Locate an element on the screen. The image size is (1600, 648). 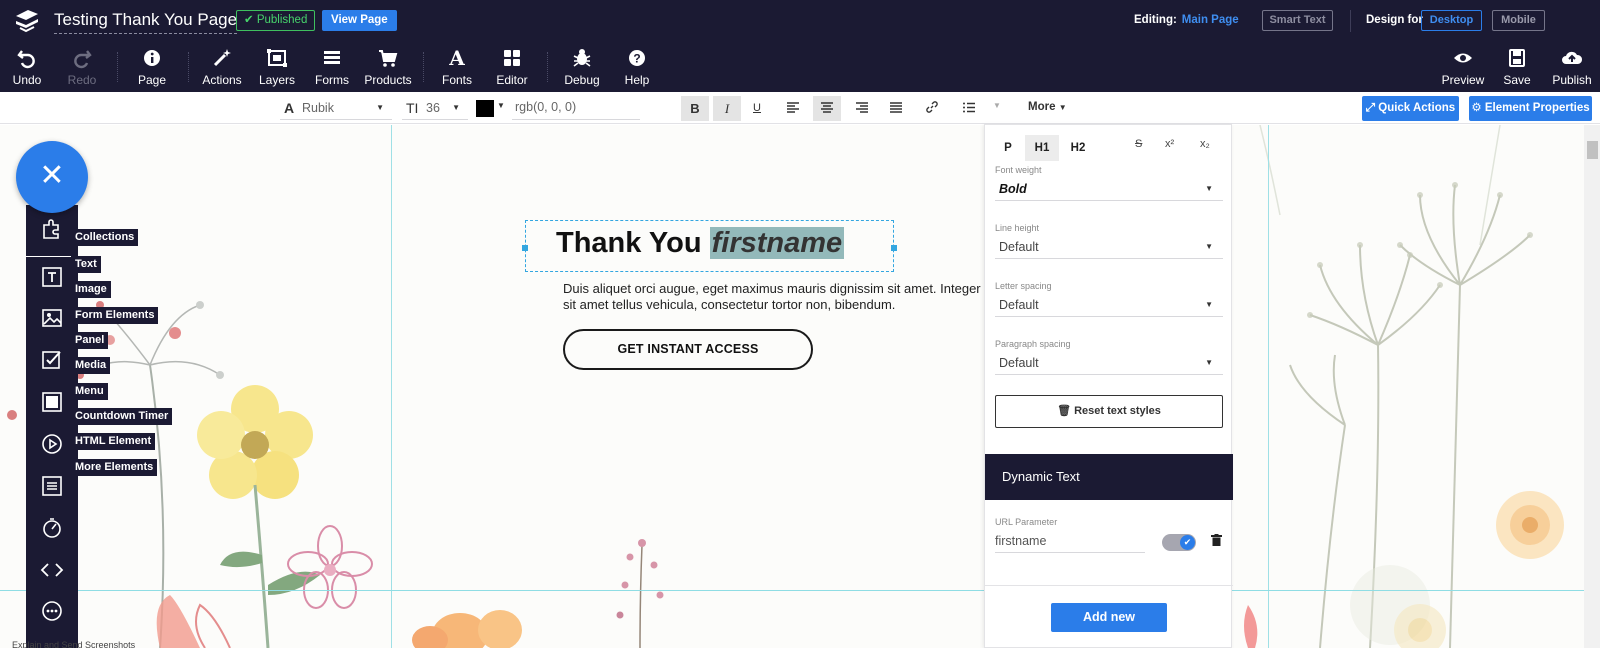
font-family-select: A Rubik ▼ is located at coordinates (336, 108).